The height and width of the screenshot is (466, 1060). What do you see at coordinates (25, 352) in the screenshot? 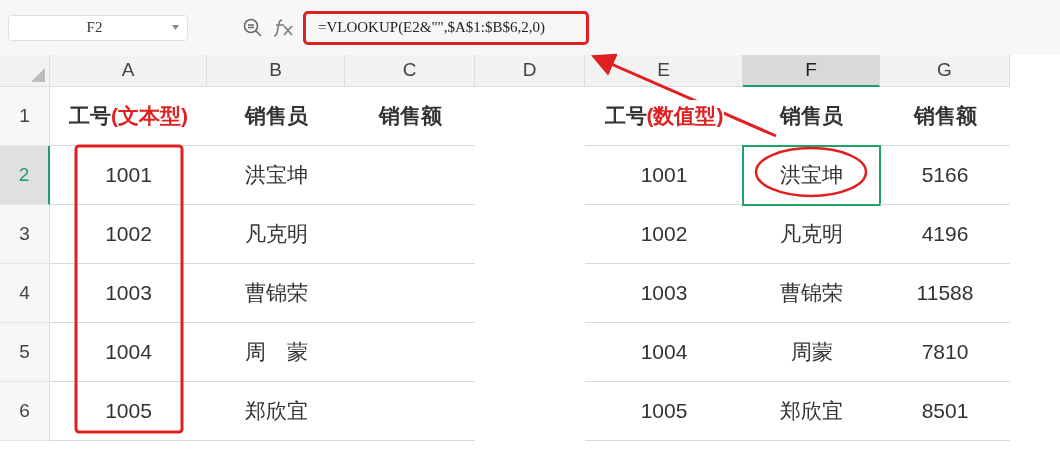
I see `row-header: 5` at bounding box center [25, 352].